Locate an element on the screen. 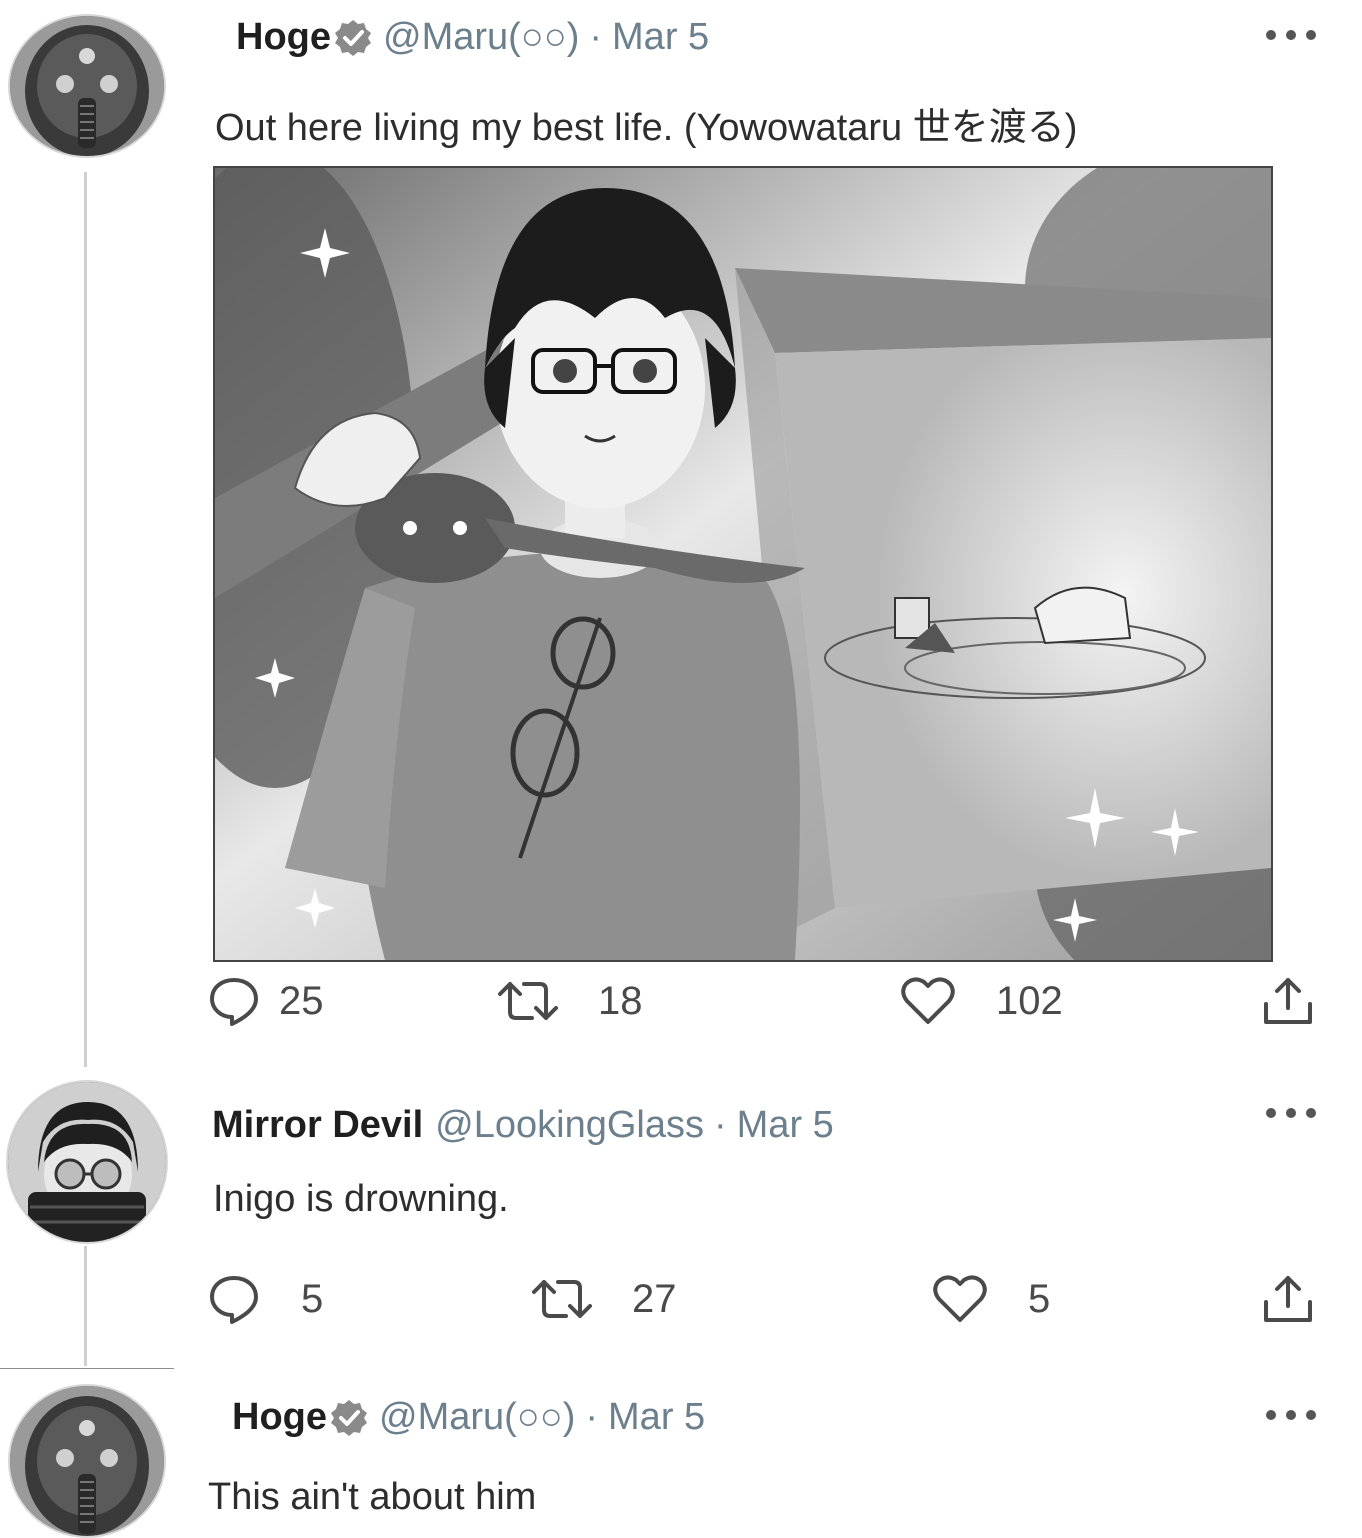 This screenshot has width=1362, height=1538. reply-divider is located at coordinates (87, 1368).